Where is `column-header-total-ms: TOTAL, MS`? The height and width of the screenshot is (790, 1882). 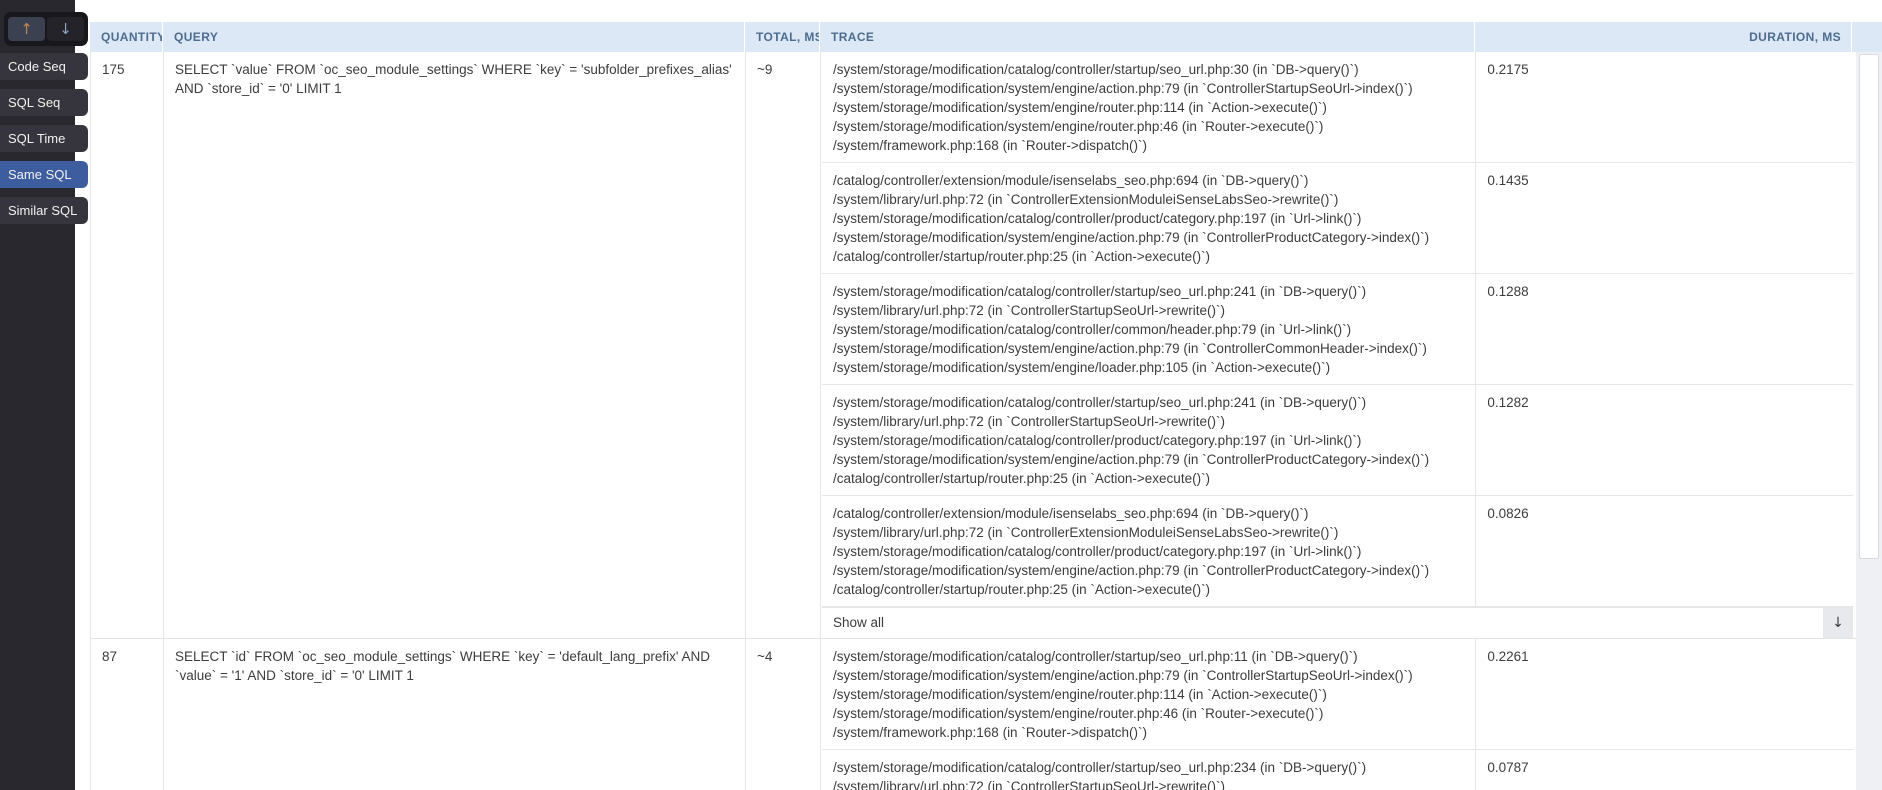
column-header-total-ms: TOTAL, MS is located at coordinates (782, 37).